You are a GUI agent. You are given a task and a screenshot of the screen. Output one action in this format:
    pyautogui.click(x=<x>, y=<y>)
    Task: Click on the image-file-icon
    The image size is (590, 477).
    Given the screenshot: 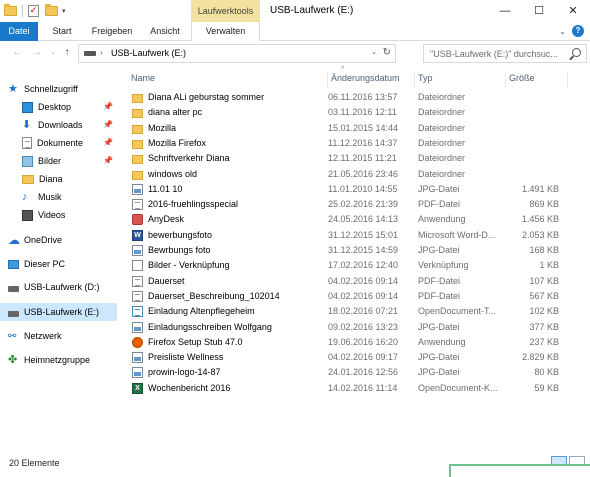 What is the action you would take?
    pyautogui.click(x=137, y=373)
    